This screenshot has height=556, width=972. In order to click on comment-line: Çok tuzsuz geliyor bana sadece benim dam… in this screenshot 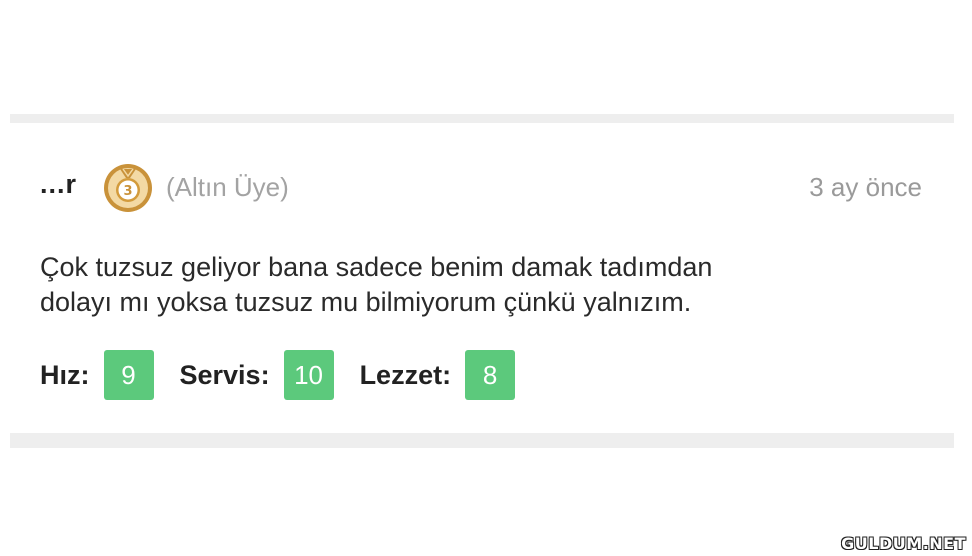, I will do `click(376, 267)`.